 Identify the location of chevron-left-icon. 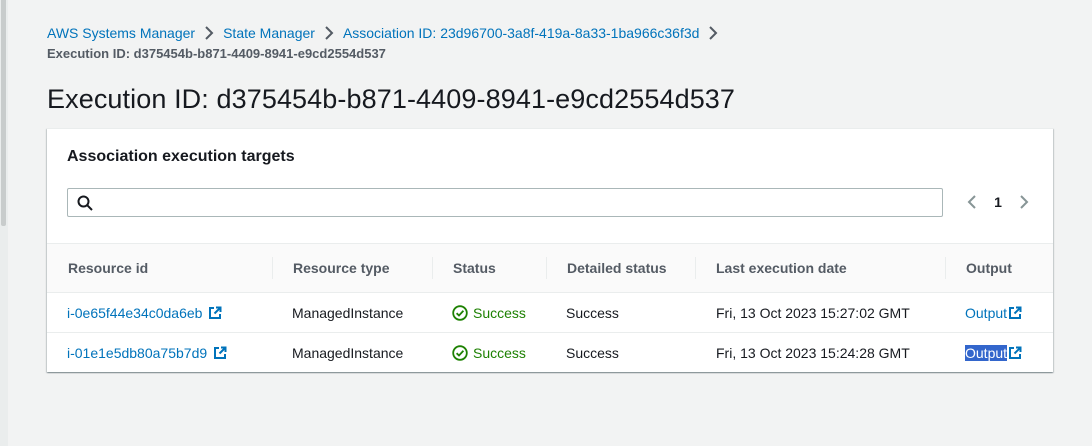
(971, 202).